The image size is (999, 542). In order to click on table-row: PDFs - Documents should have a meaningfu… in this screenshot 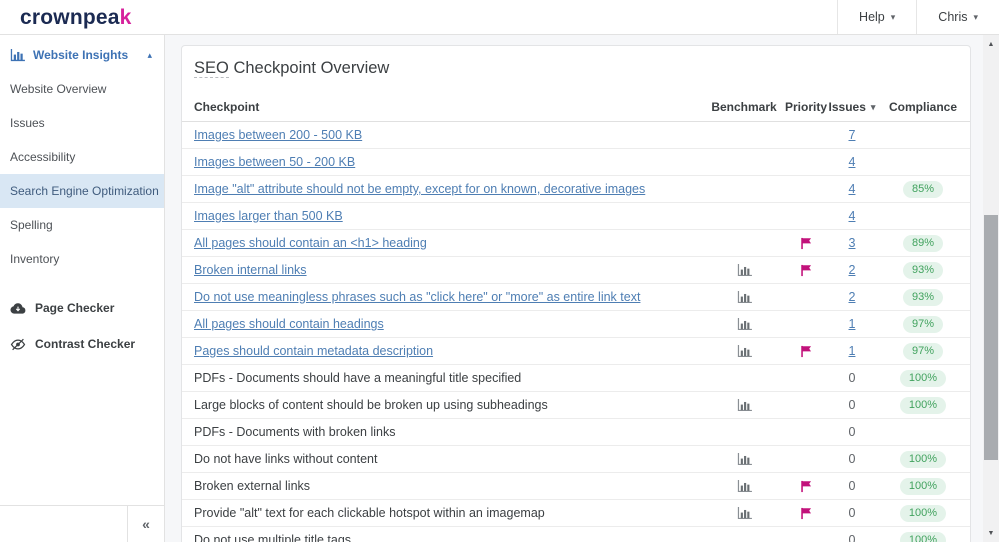, I will do `click(576, 378)`.